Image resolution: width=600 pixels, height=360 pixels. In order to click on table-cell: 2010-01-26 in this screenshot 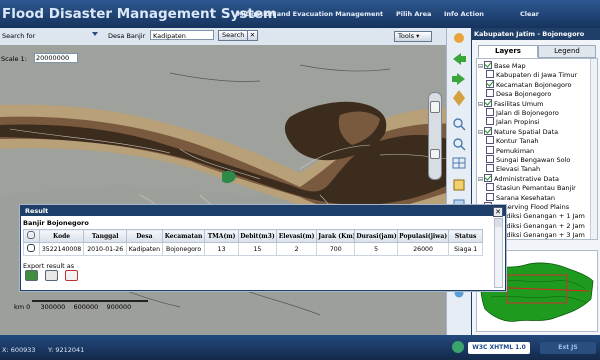, I will do `click(105, 249)`.